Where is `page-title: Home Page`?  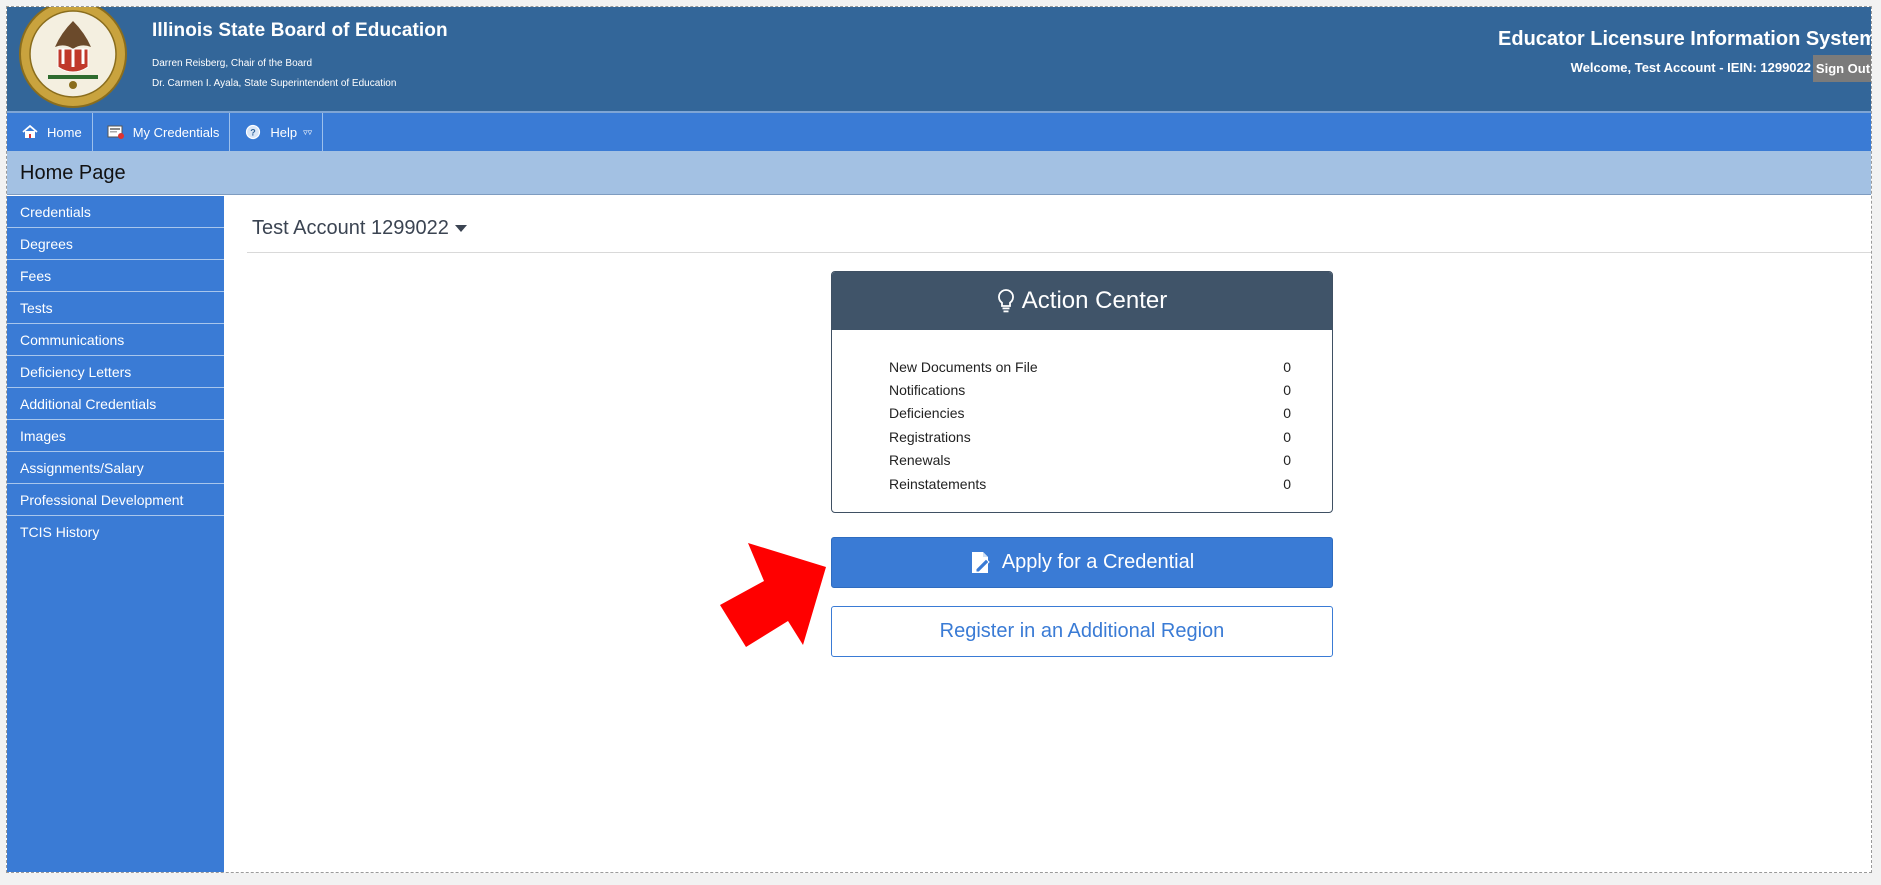 page-title: Home Page is located at coordinates (73, 173).